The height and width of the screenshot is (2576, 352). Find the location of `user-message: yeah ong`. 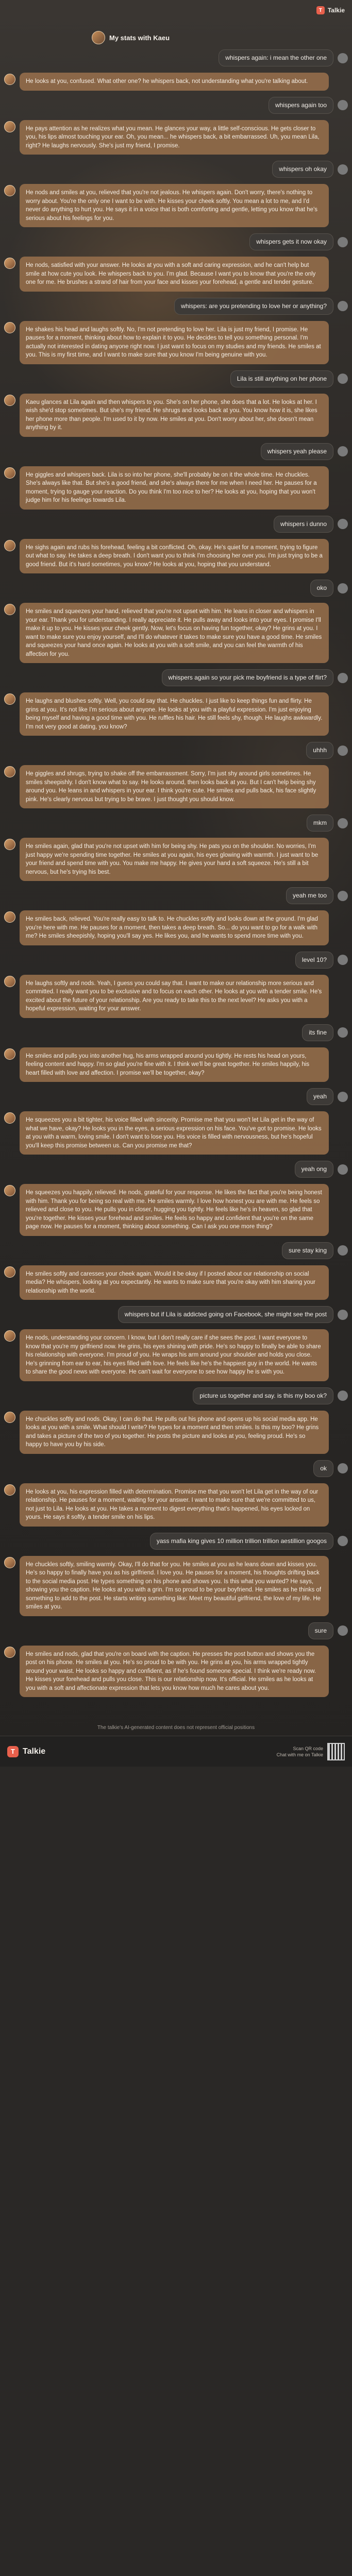

user-message: yeah ong is located at coordinates (321, 1169).